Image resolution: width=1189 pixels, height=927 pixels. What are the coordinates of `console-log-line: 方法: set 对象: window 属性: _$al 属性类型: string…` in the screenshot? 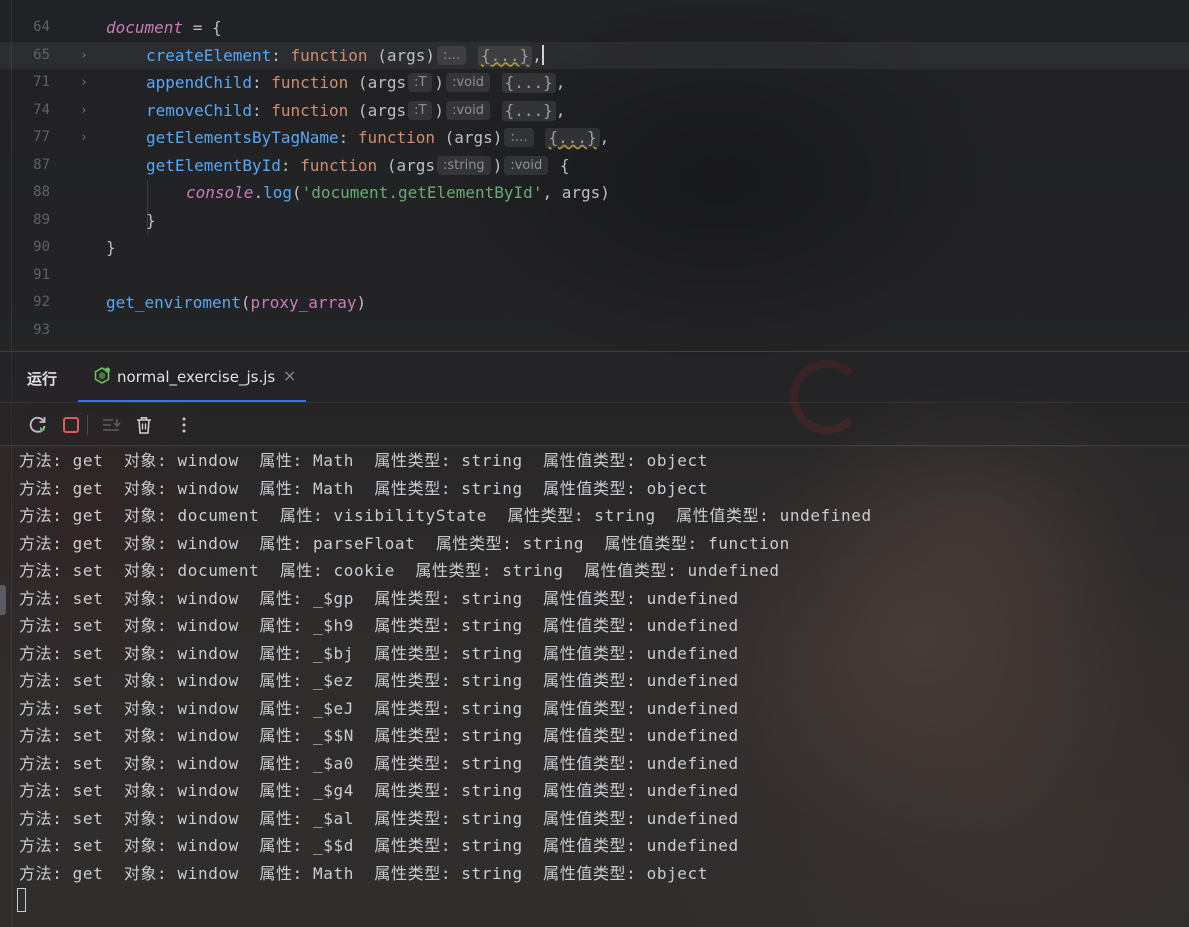 It's located at (379, 818).